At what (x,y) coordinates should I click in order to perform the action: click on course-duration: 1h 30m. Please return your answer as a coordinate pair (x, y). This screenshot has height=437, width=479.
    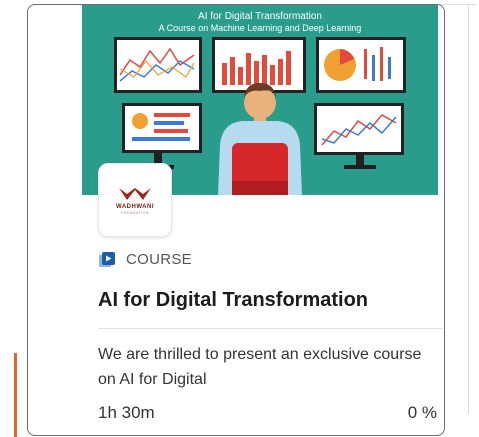
    Looking at the image, I should click on (126, 412).